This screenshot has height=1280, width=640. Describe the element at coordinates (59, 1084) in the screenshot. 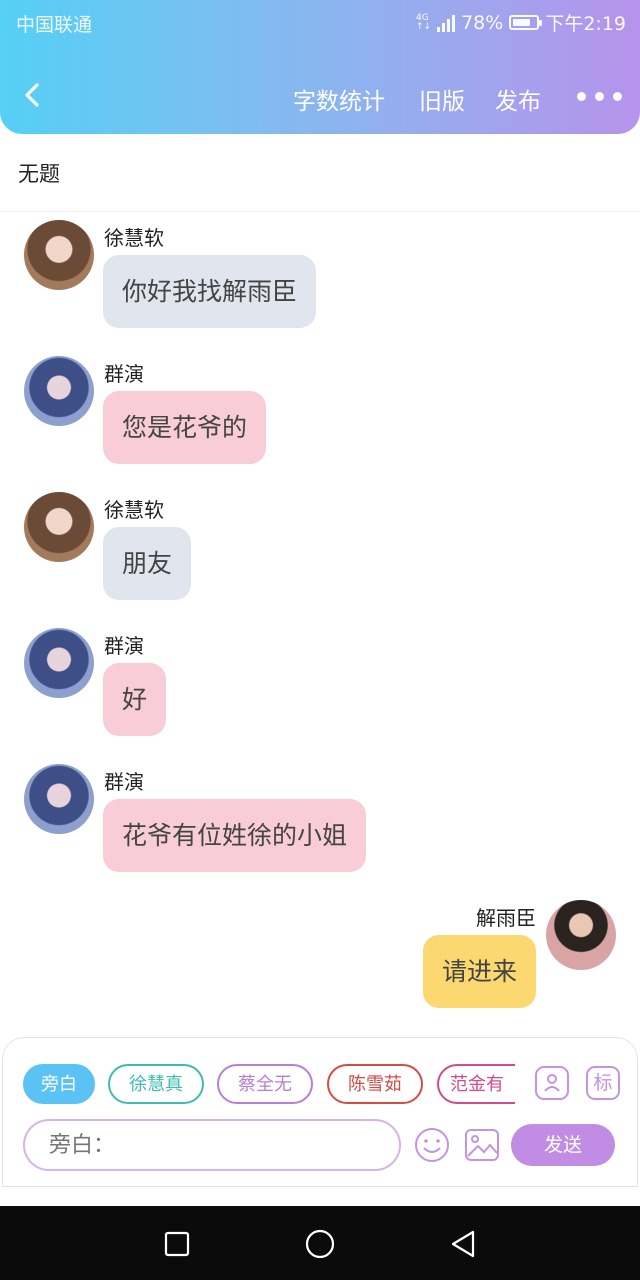

I see `character-chip: 旁白` at that location.